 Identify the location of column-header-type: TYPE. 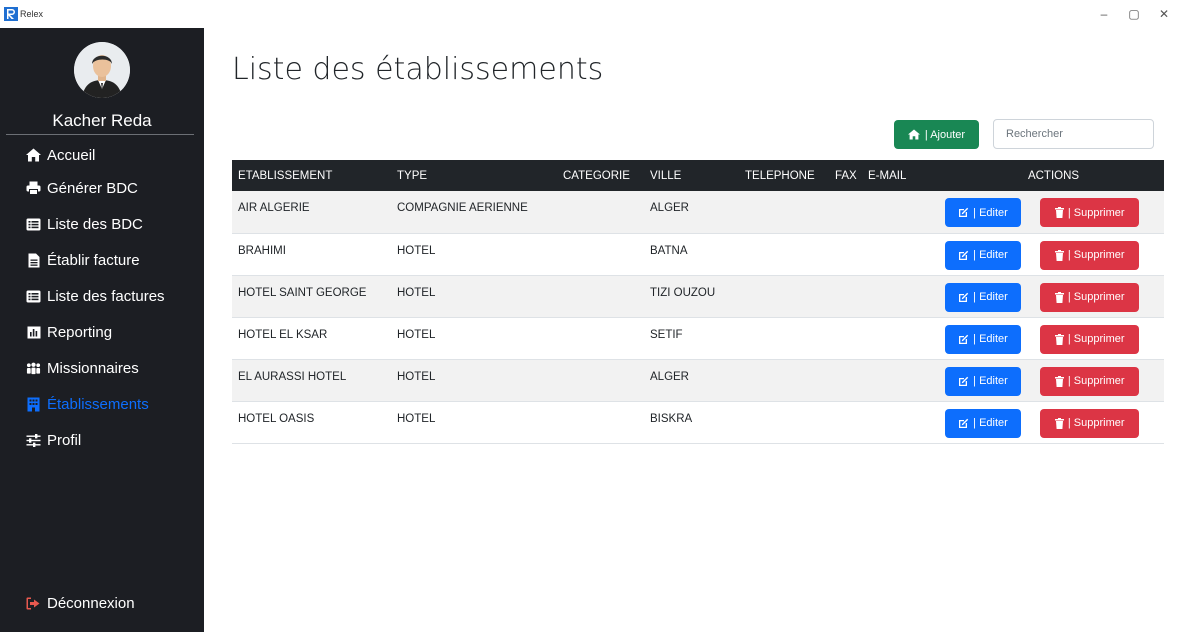
(474, 175).